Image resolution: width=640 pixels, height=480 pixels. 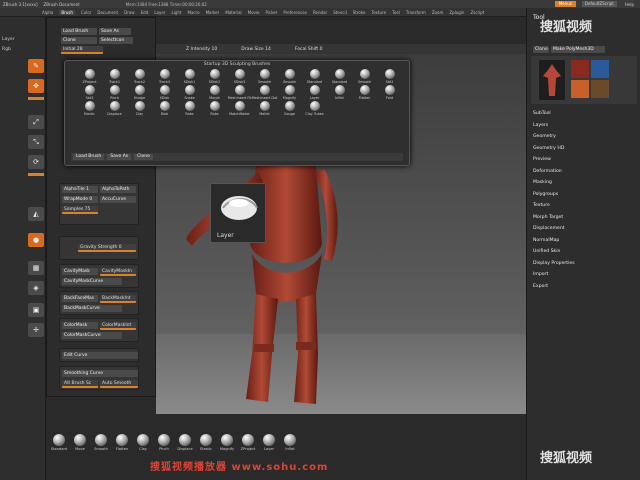 I want to click on tool-section-import: Import, so click(x=540, y=274).